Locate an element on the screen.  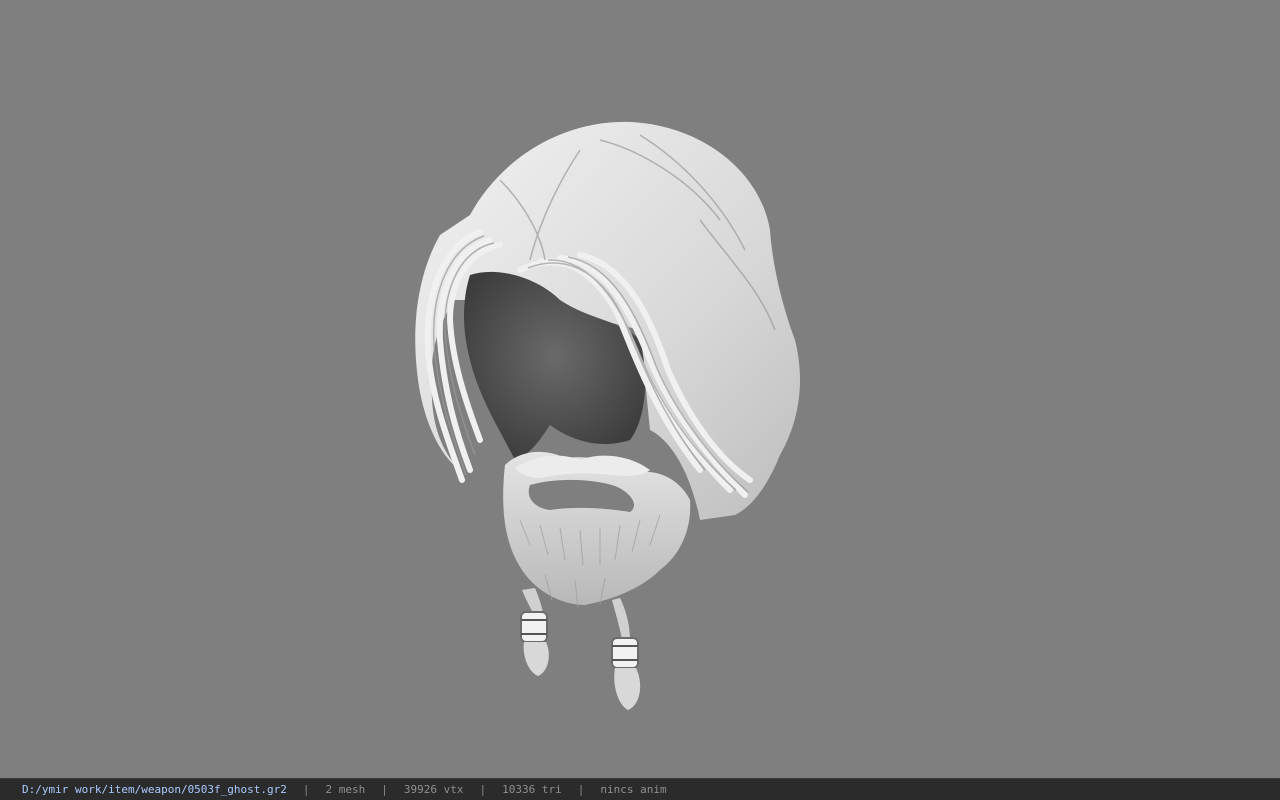
status-mesh-count: 2 mesh is located at coordinates (345, 789).